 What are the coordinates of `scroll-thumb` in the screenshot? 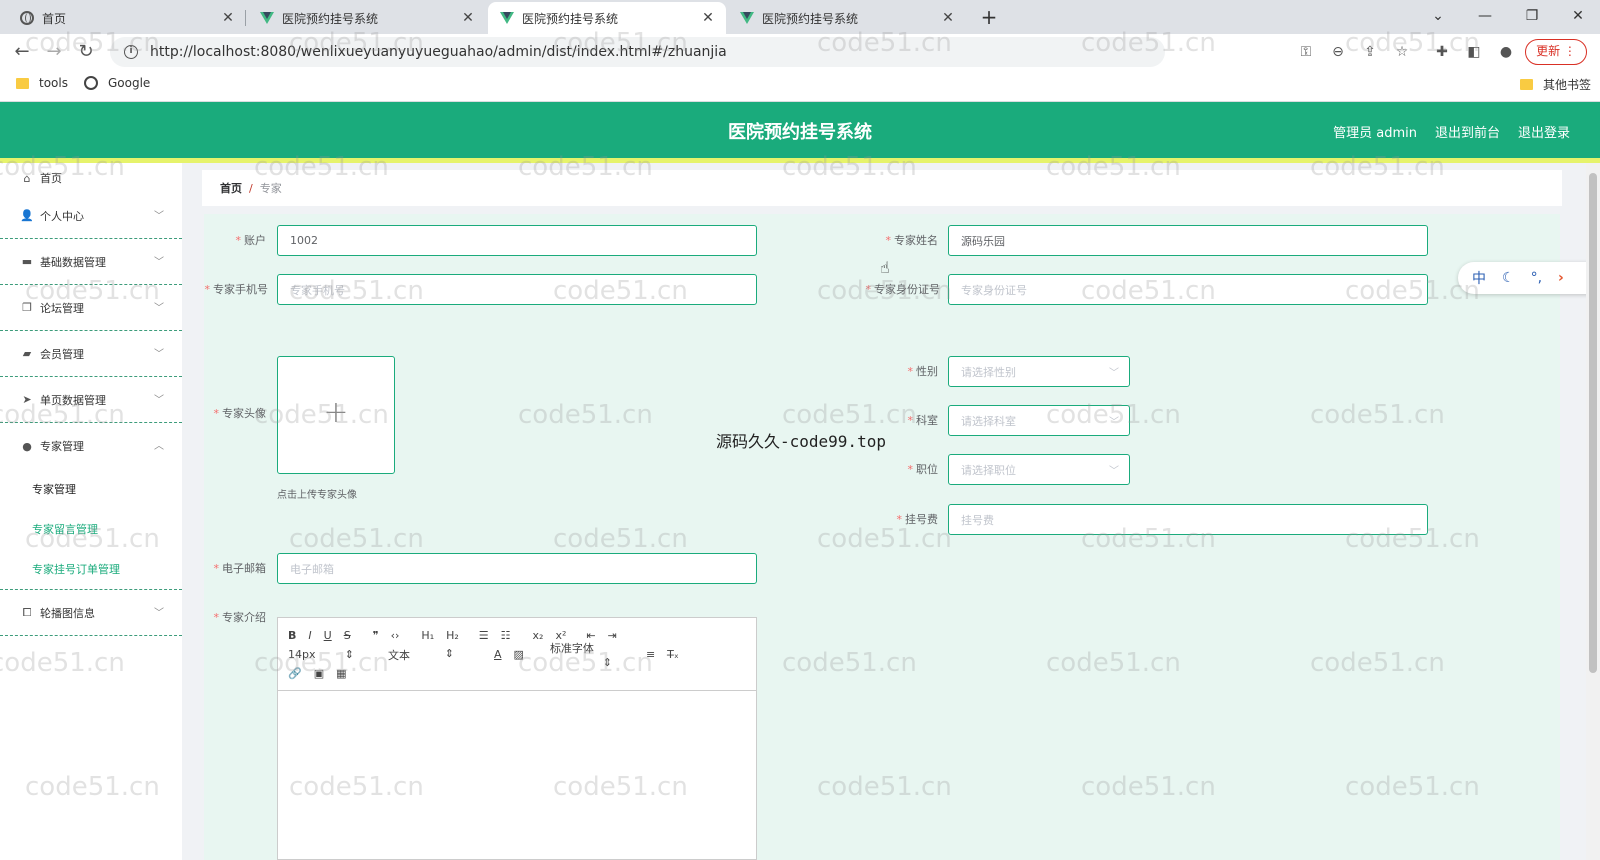 It's located at (1593, 423).